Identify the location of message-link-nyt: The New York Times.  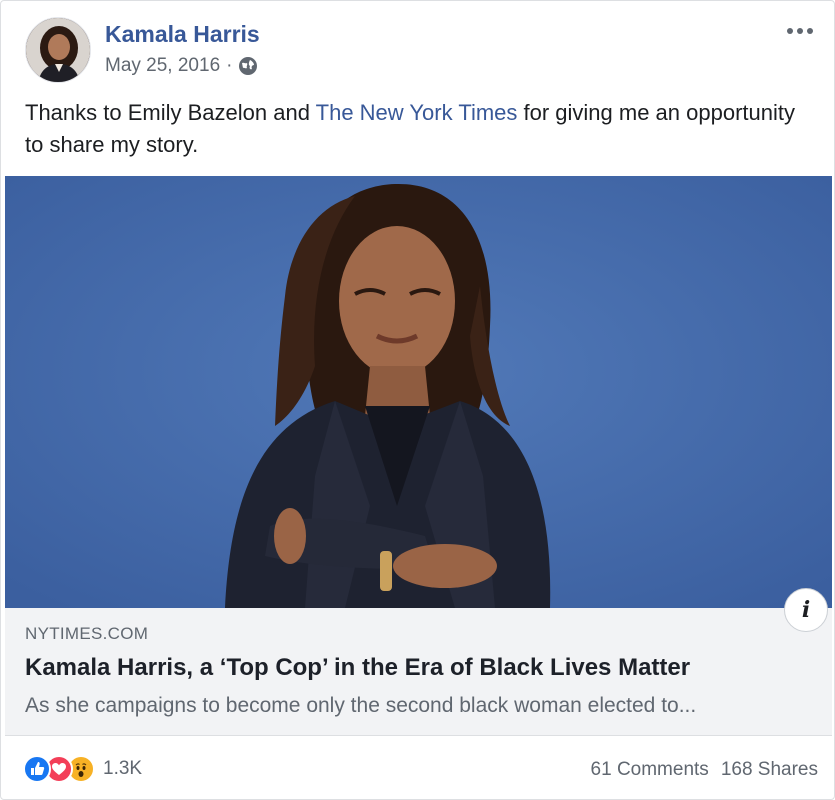
(417, 112).